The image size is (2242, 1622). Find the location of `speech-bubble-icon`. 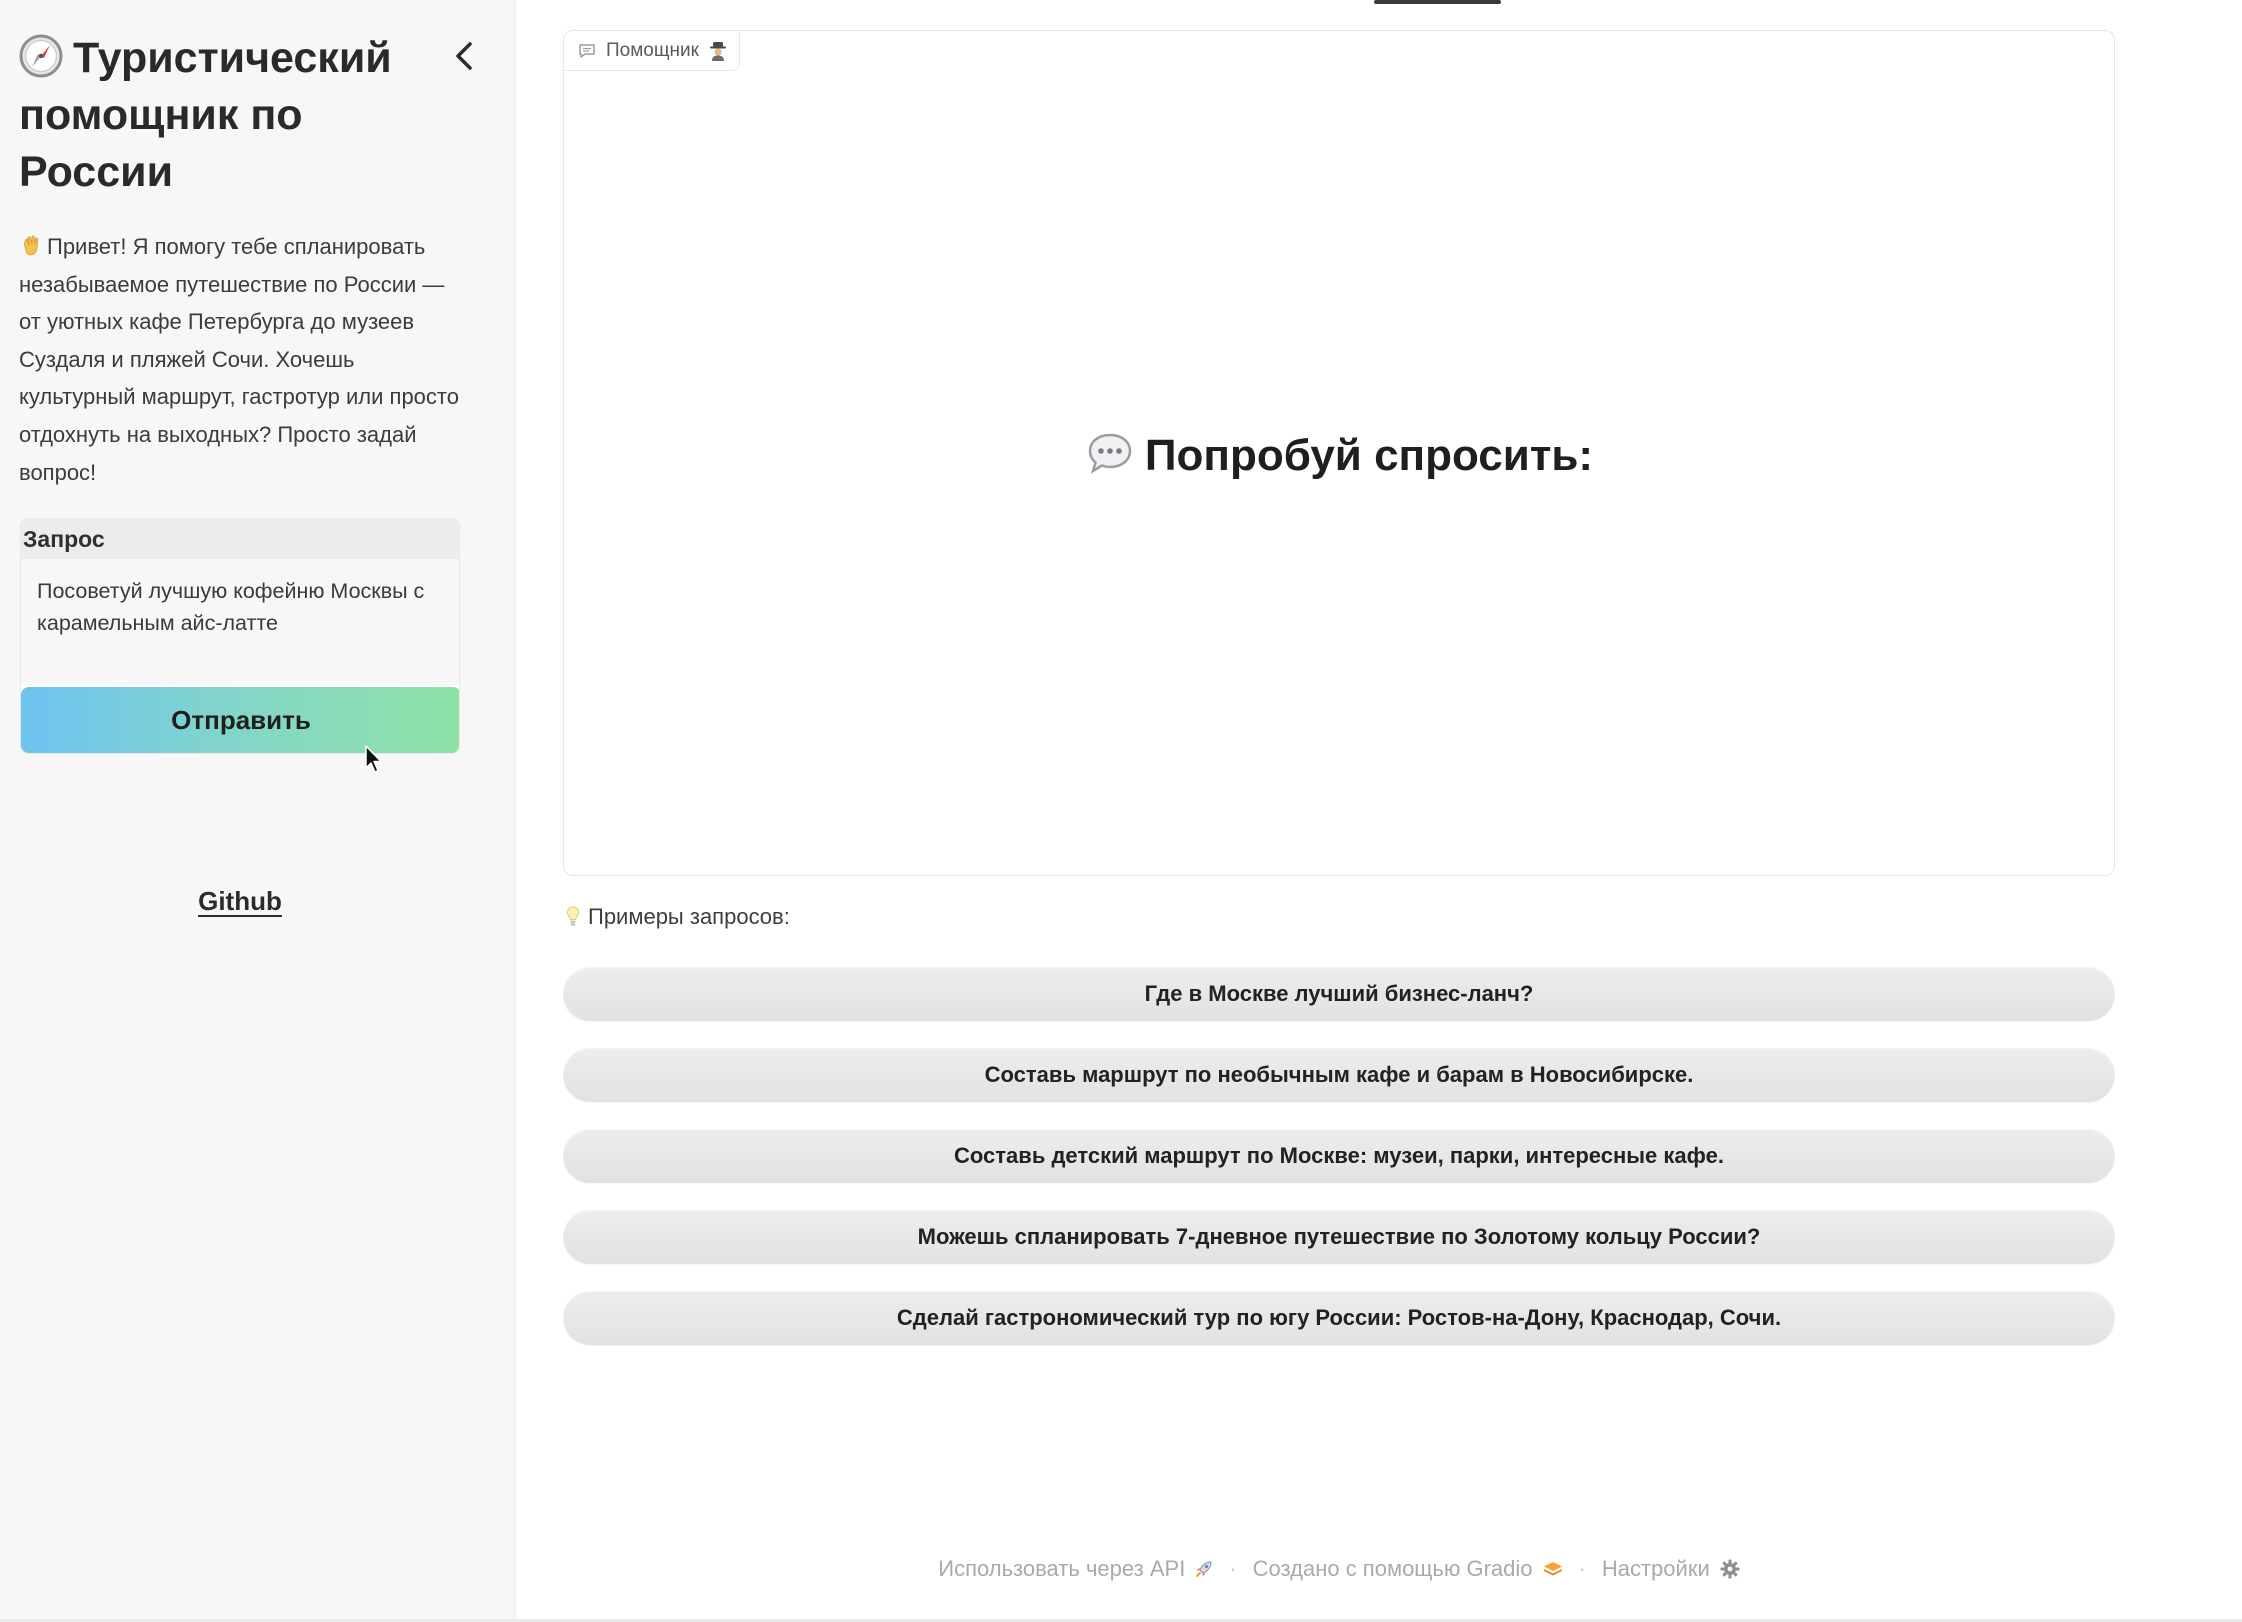

speech-bubble-icon is located at coordinates (1110, 453).